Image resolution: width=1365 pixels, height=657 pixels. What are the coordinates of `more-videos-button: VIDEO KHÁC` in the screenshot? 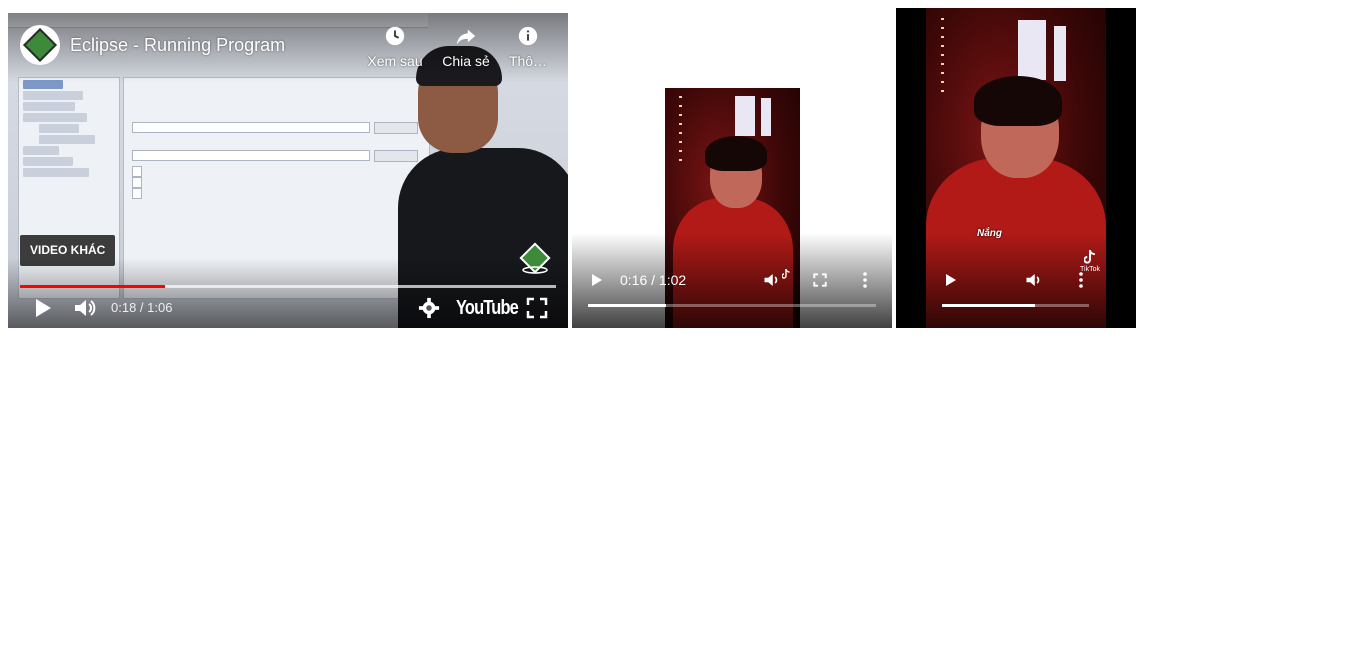 It's located at (68, 250).